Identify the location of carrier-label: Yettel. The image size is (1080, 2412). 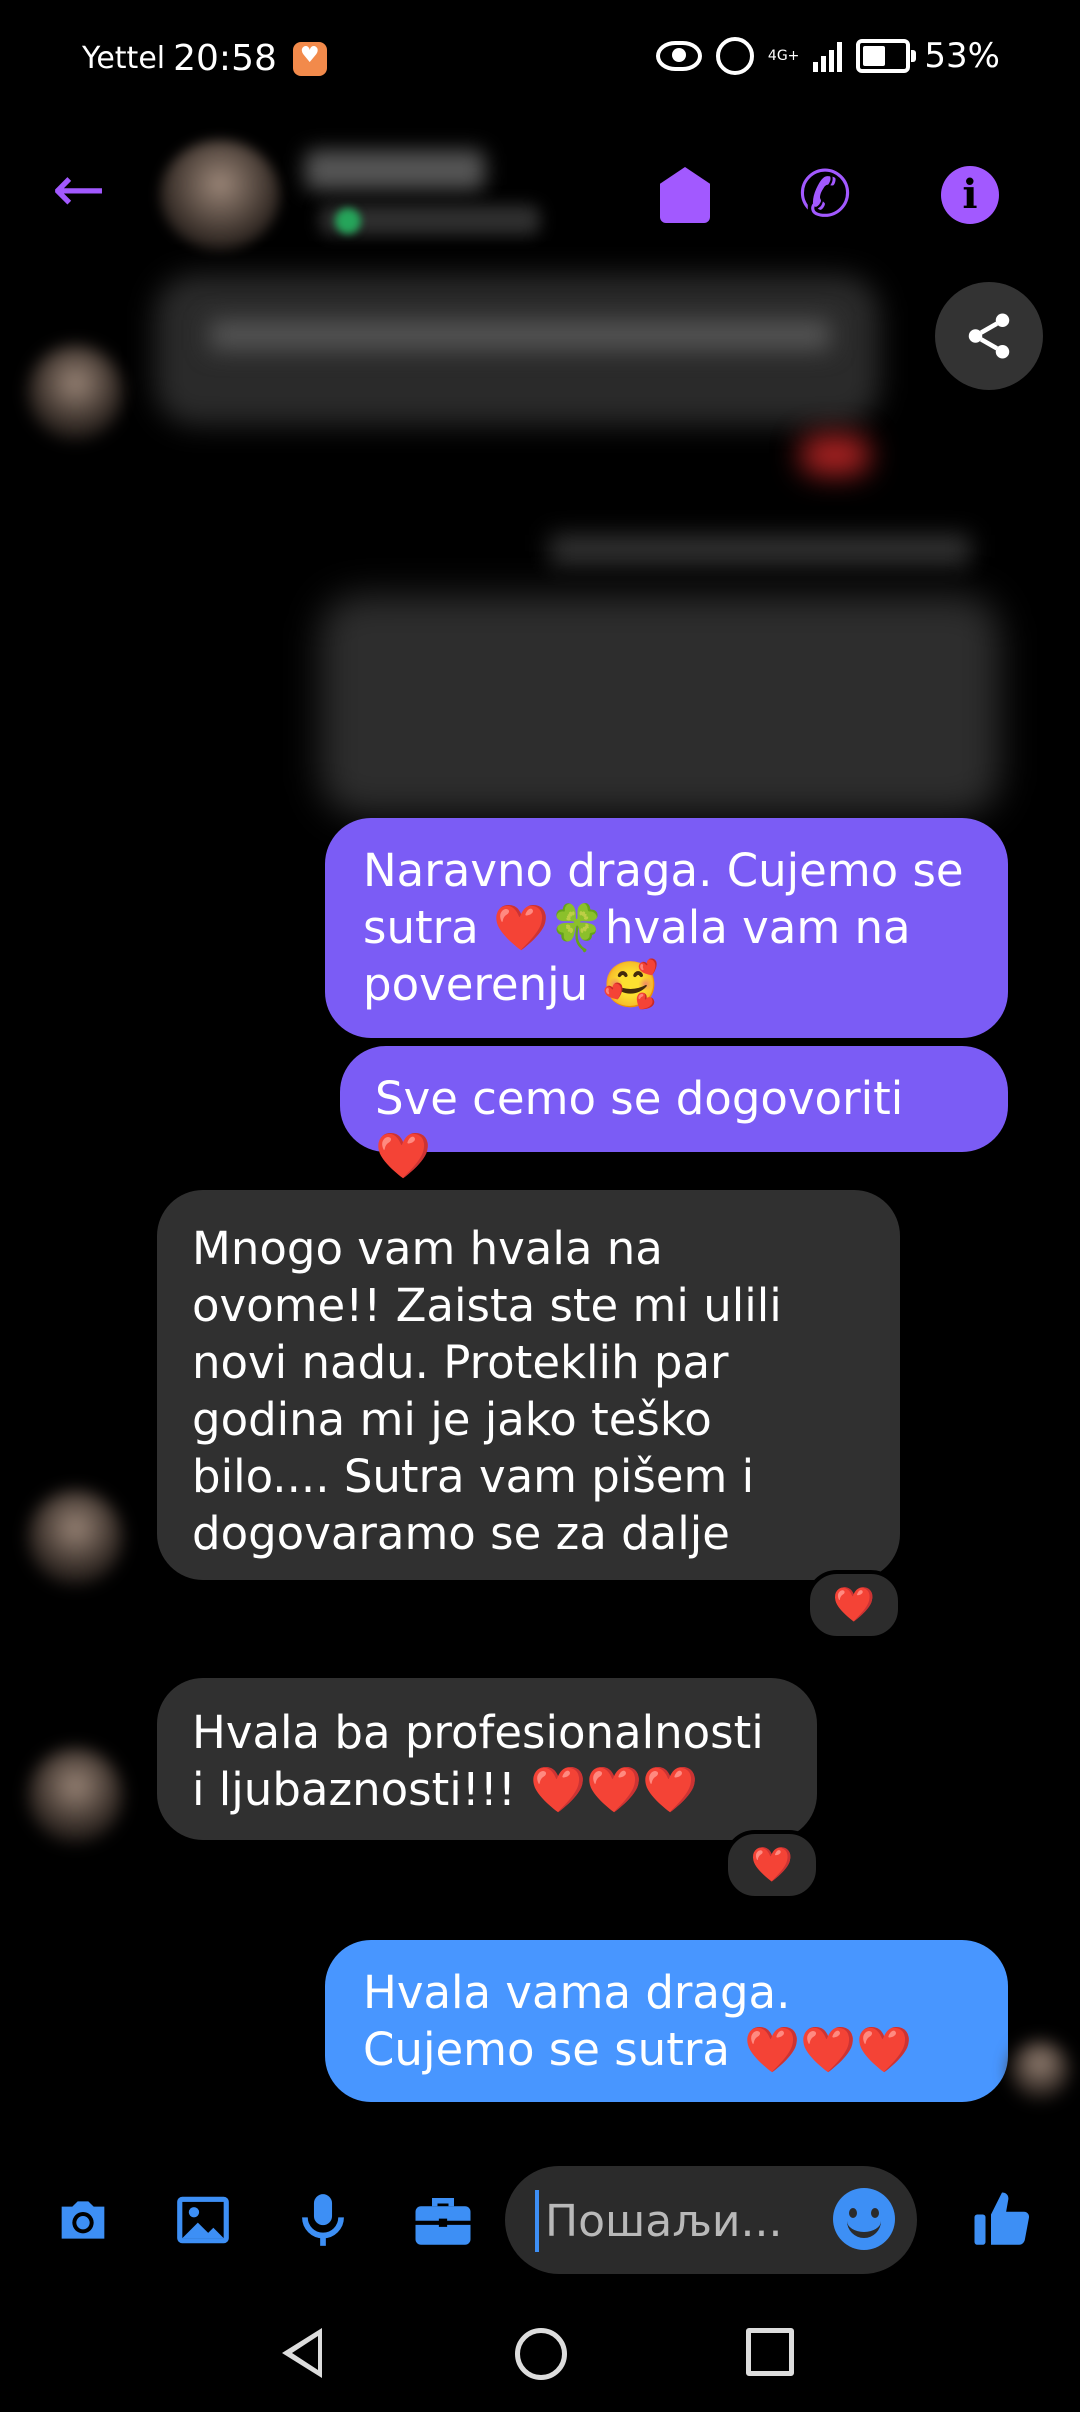
(124, 58).